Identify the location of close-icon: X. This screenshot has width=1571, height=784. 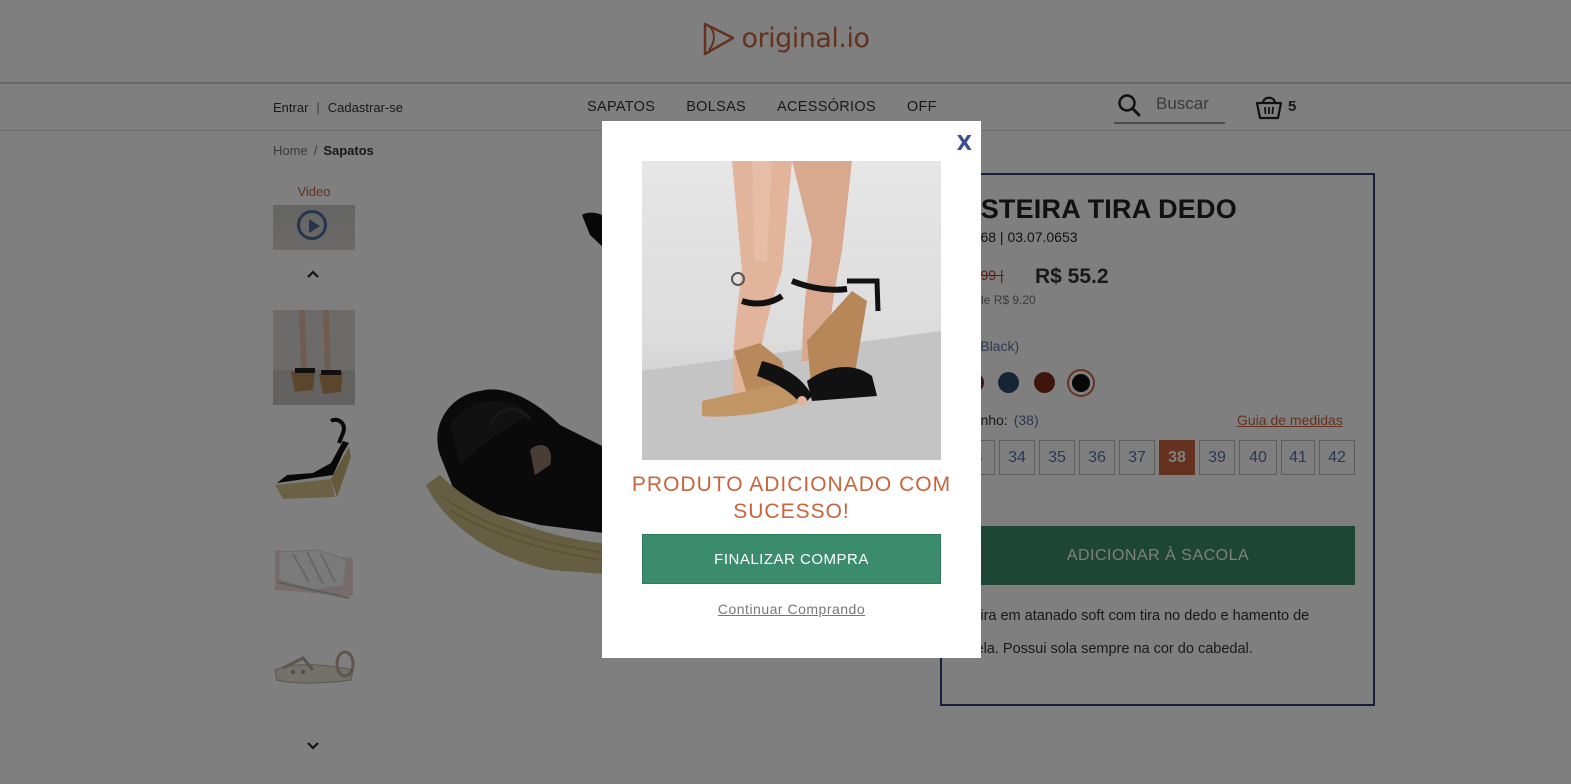
(964, 143).